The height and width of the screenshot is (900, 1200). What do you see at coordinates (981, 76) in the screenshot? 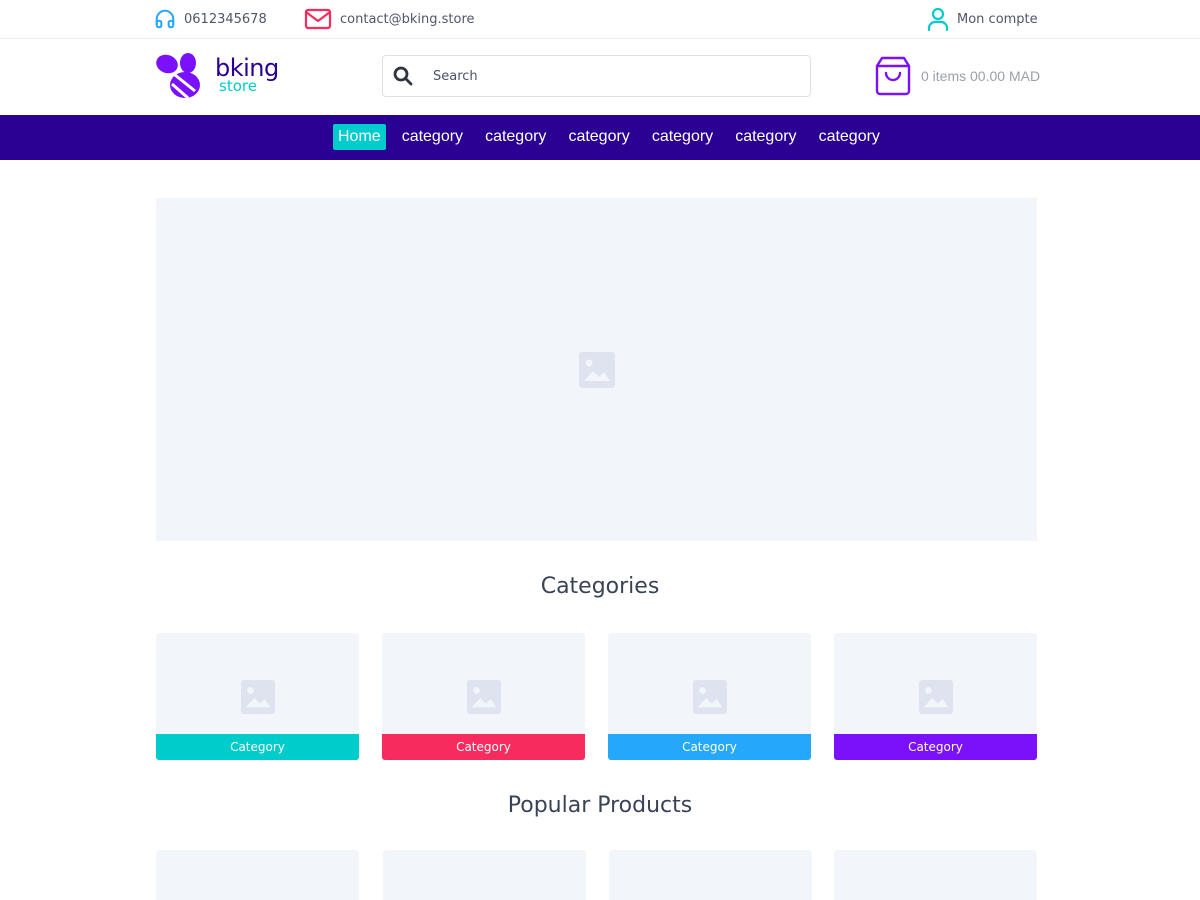
I see `cart-summary: 0 items 00.00 MAD` at bounding box center [981, 76].